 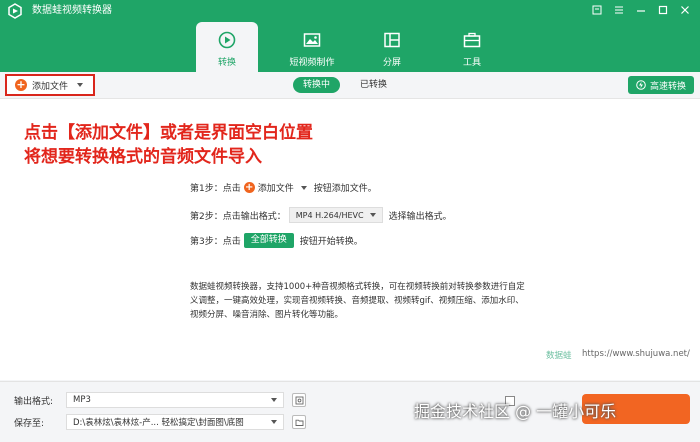 I want to click on save-path-select: D:\袁林炫\袁林炫-产... 轻松搞定\封面图\底图, so click(x=175, y=422).